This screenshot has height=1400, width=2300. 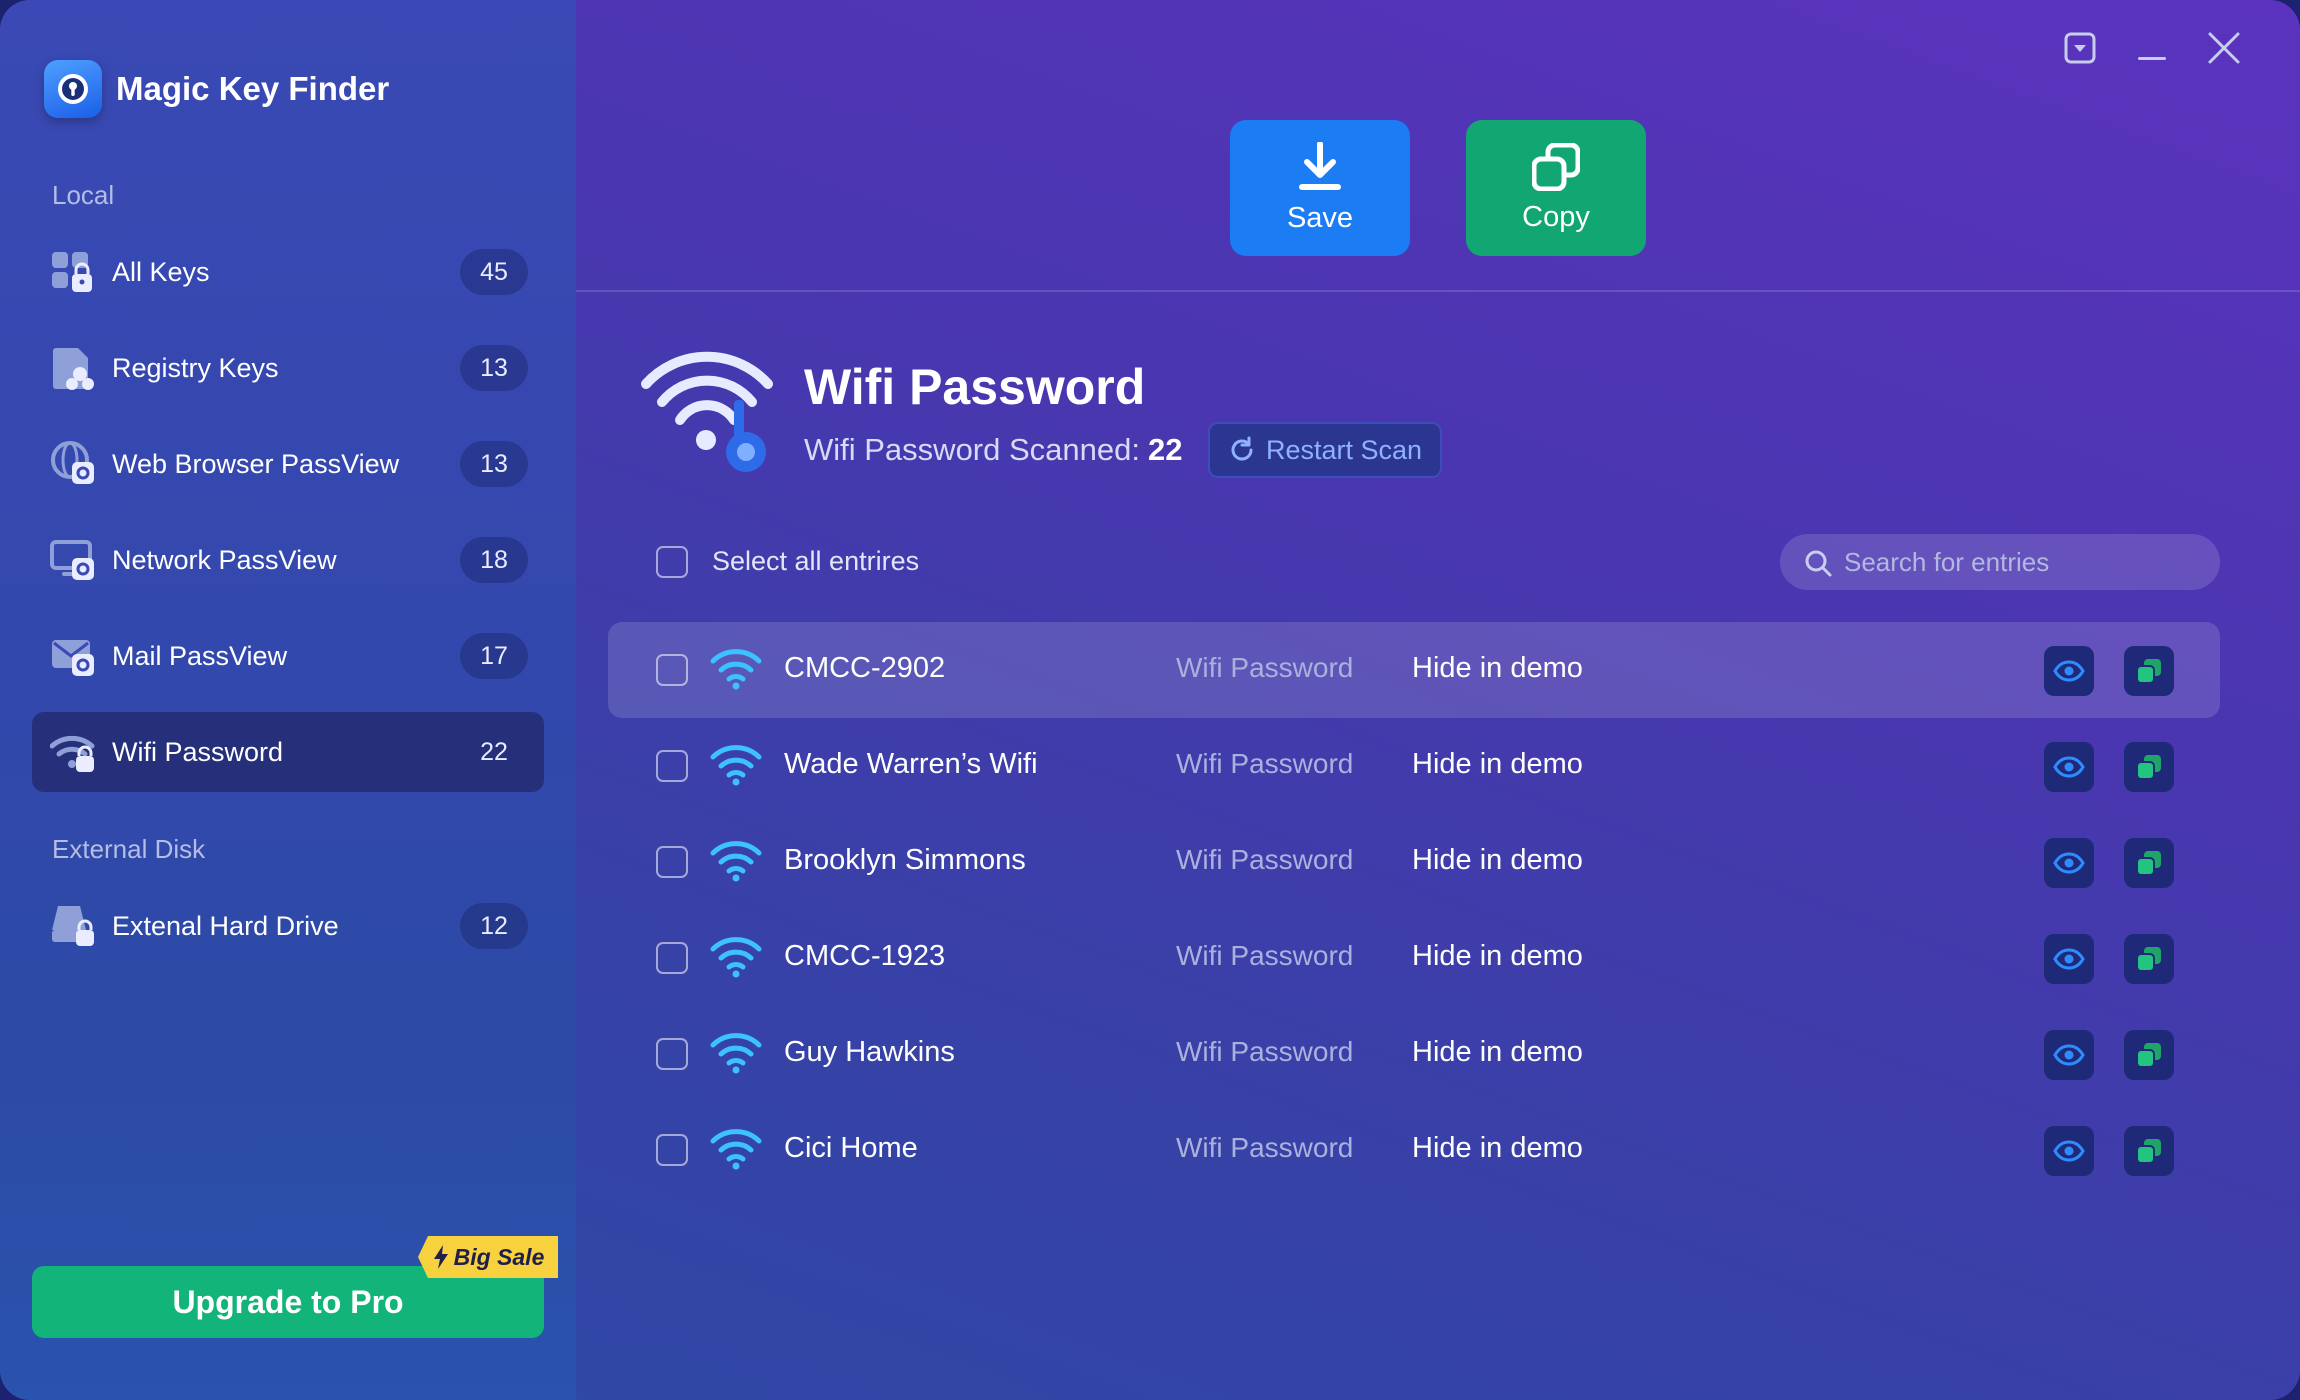 I want to click on sidebar-item-mail-passview: Mail PassView 17, so click(x=288, y=656).